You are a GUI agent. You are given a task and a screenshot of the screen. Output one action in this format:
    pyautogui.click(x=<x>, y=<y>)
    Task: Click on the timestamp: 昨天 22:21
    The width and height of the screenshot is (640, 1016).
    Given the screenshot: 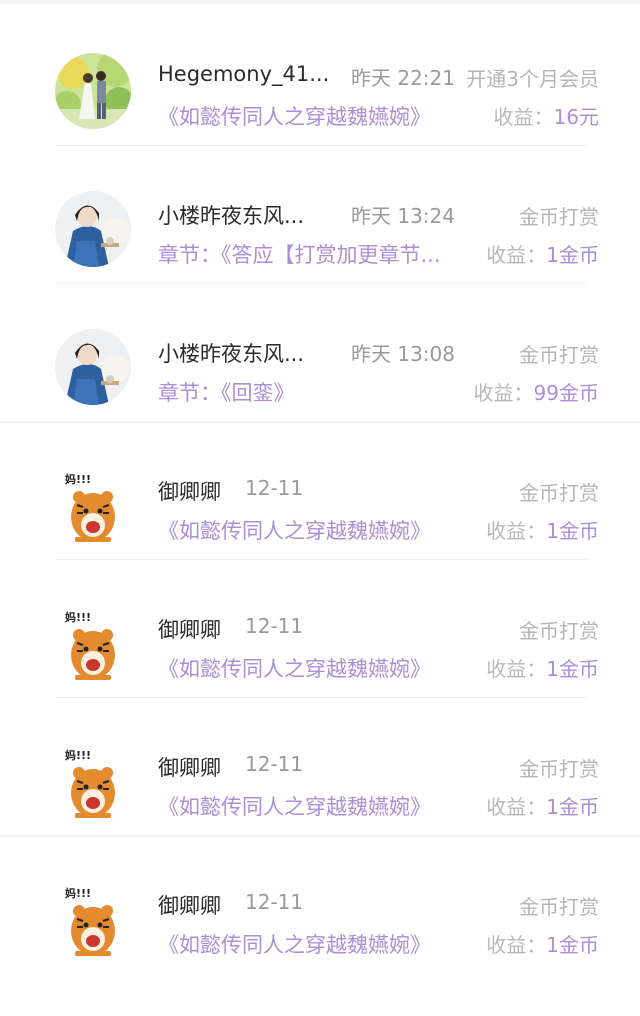 What is the action you would take?
    pyautogui.click(x=403, y=78)
    